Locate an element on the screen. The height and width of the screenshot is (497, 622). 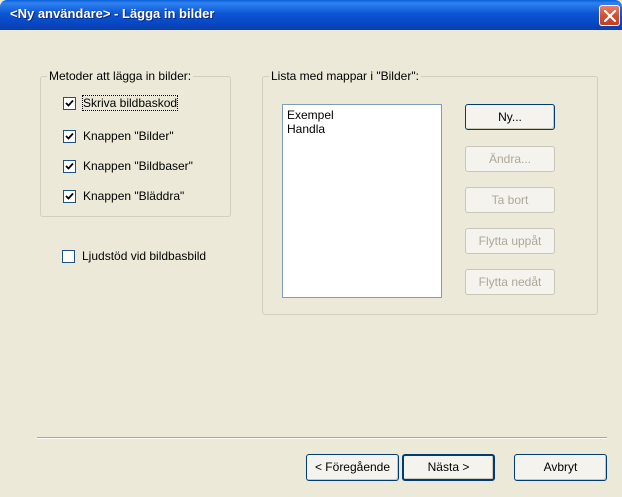
title-bar: <Ny användare> - Lägga in bilder is located at coordinates (311, 15).